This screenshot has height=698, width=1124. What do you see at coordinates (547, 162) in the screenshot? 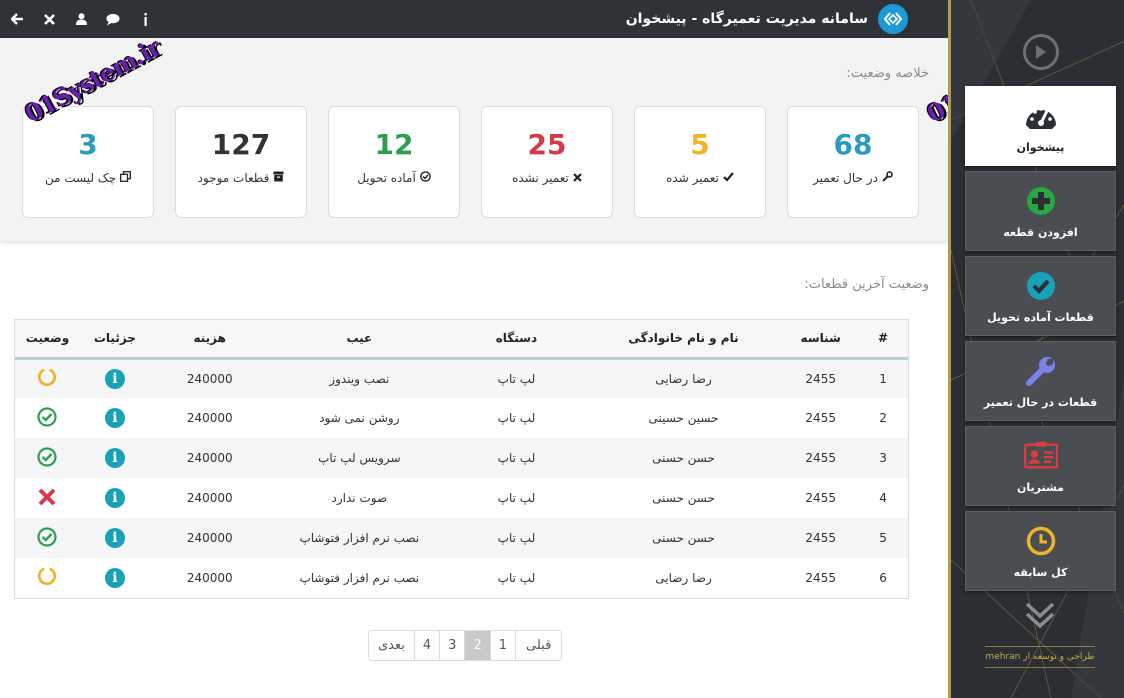
I see `summary-card: 25 تعمیر نشده` at bounding box center [547, 162].